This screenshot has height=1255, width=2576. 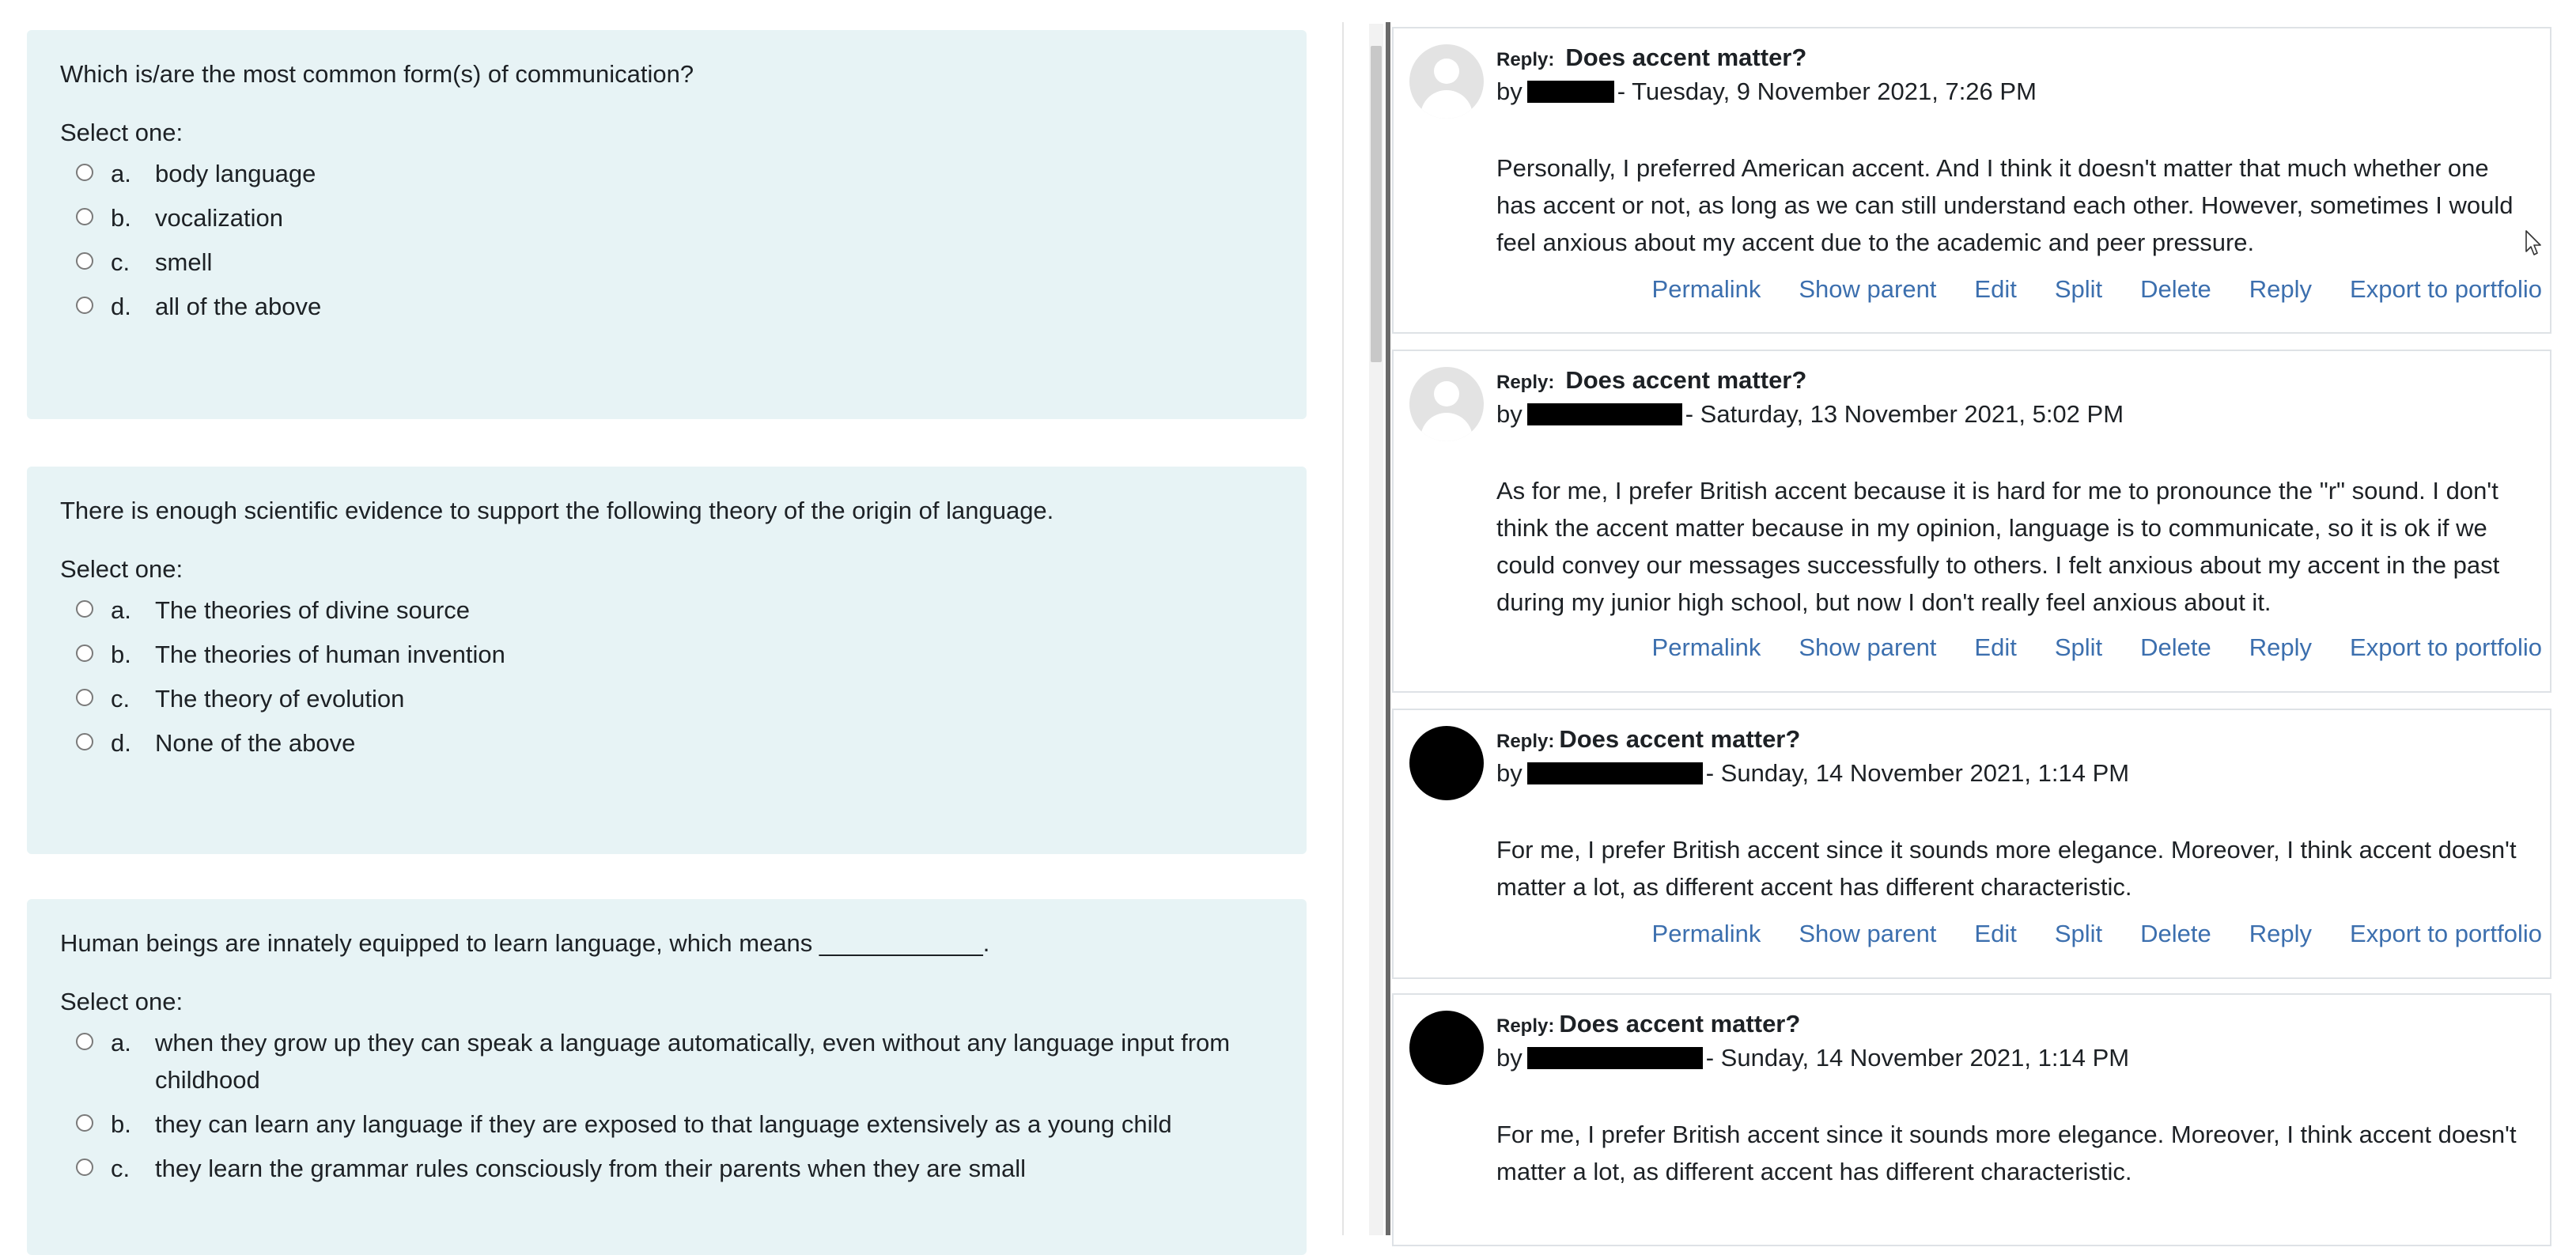 I want to click on option-letter: b., so click(x=121, y=218).